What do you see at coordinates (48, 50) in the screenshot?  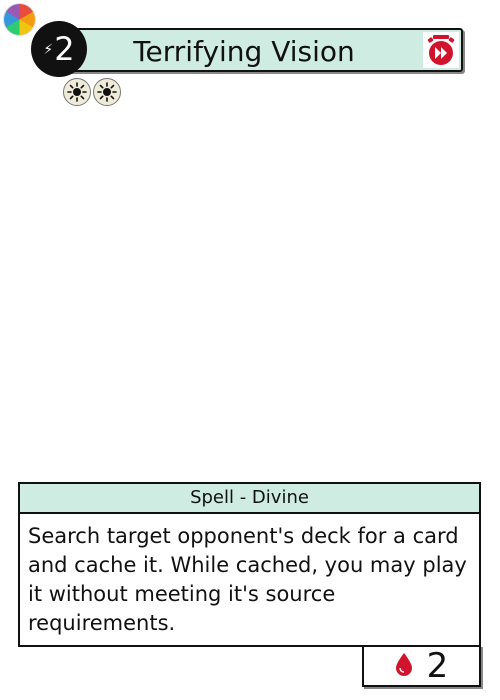 I see `lightning-bolt-icon: ⚡` at bounding box center [48, 50].